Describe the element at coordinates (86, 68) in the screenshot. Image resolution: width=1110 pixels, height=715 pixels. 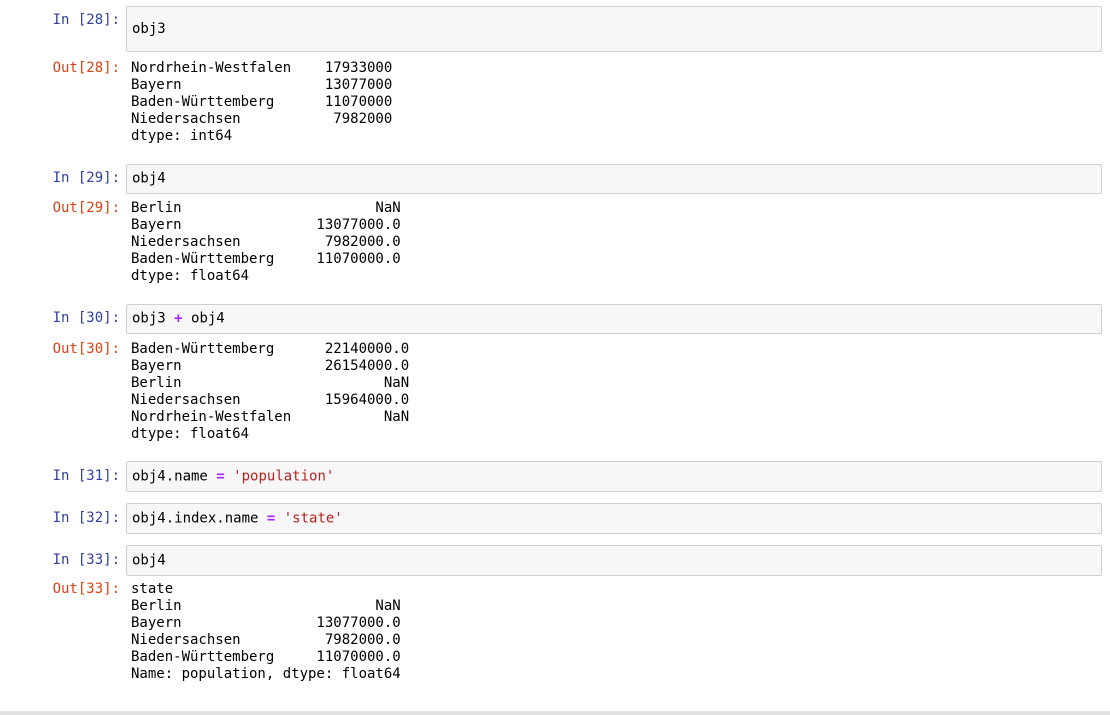
I see `output-prompt: Out[28]:` at that location.